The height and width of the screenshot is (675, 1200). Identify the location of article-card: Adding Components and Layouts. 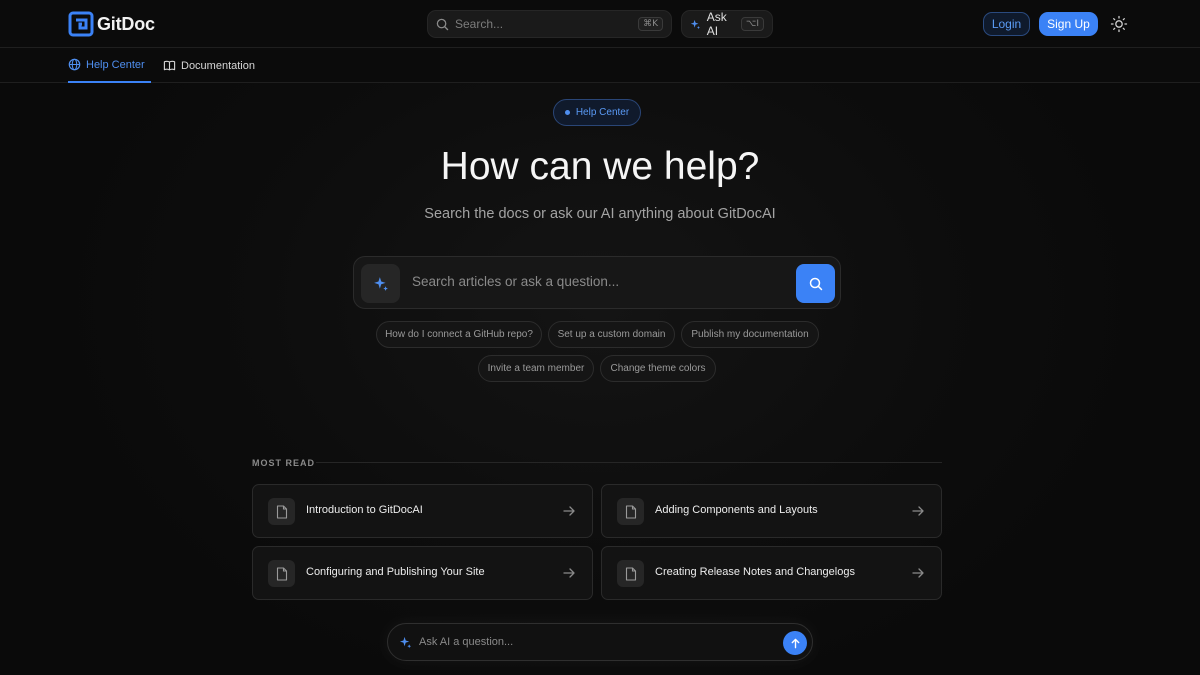
(771, 511).